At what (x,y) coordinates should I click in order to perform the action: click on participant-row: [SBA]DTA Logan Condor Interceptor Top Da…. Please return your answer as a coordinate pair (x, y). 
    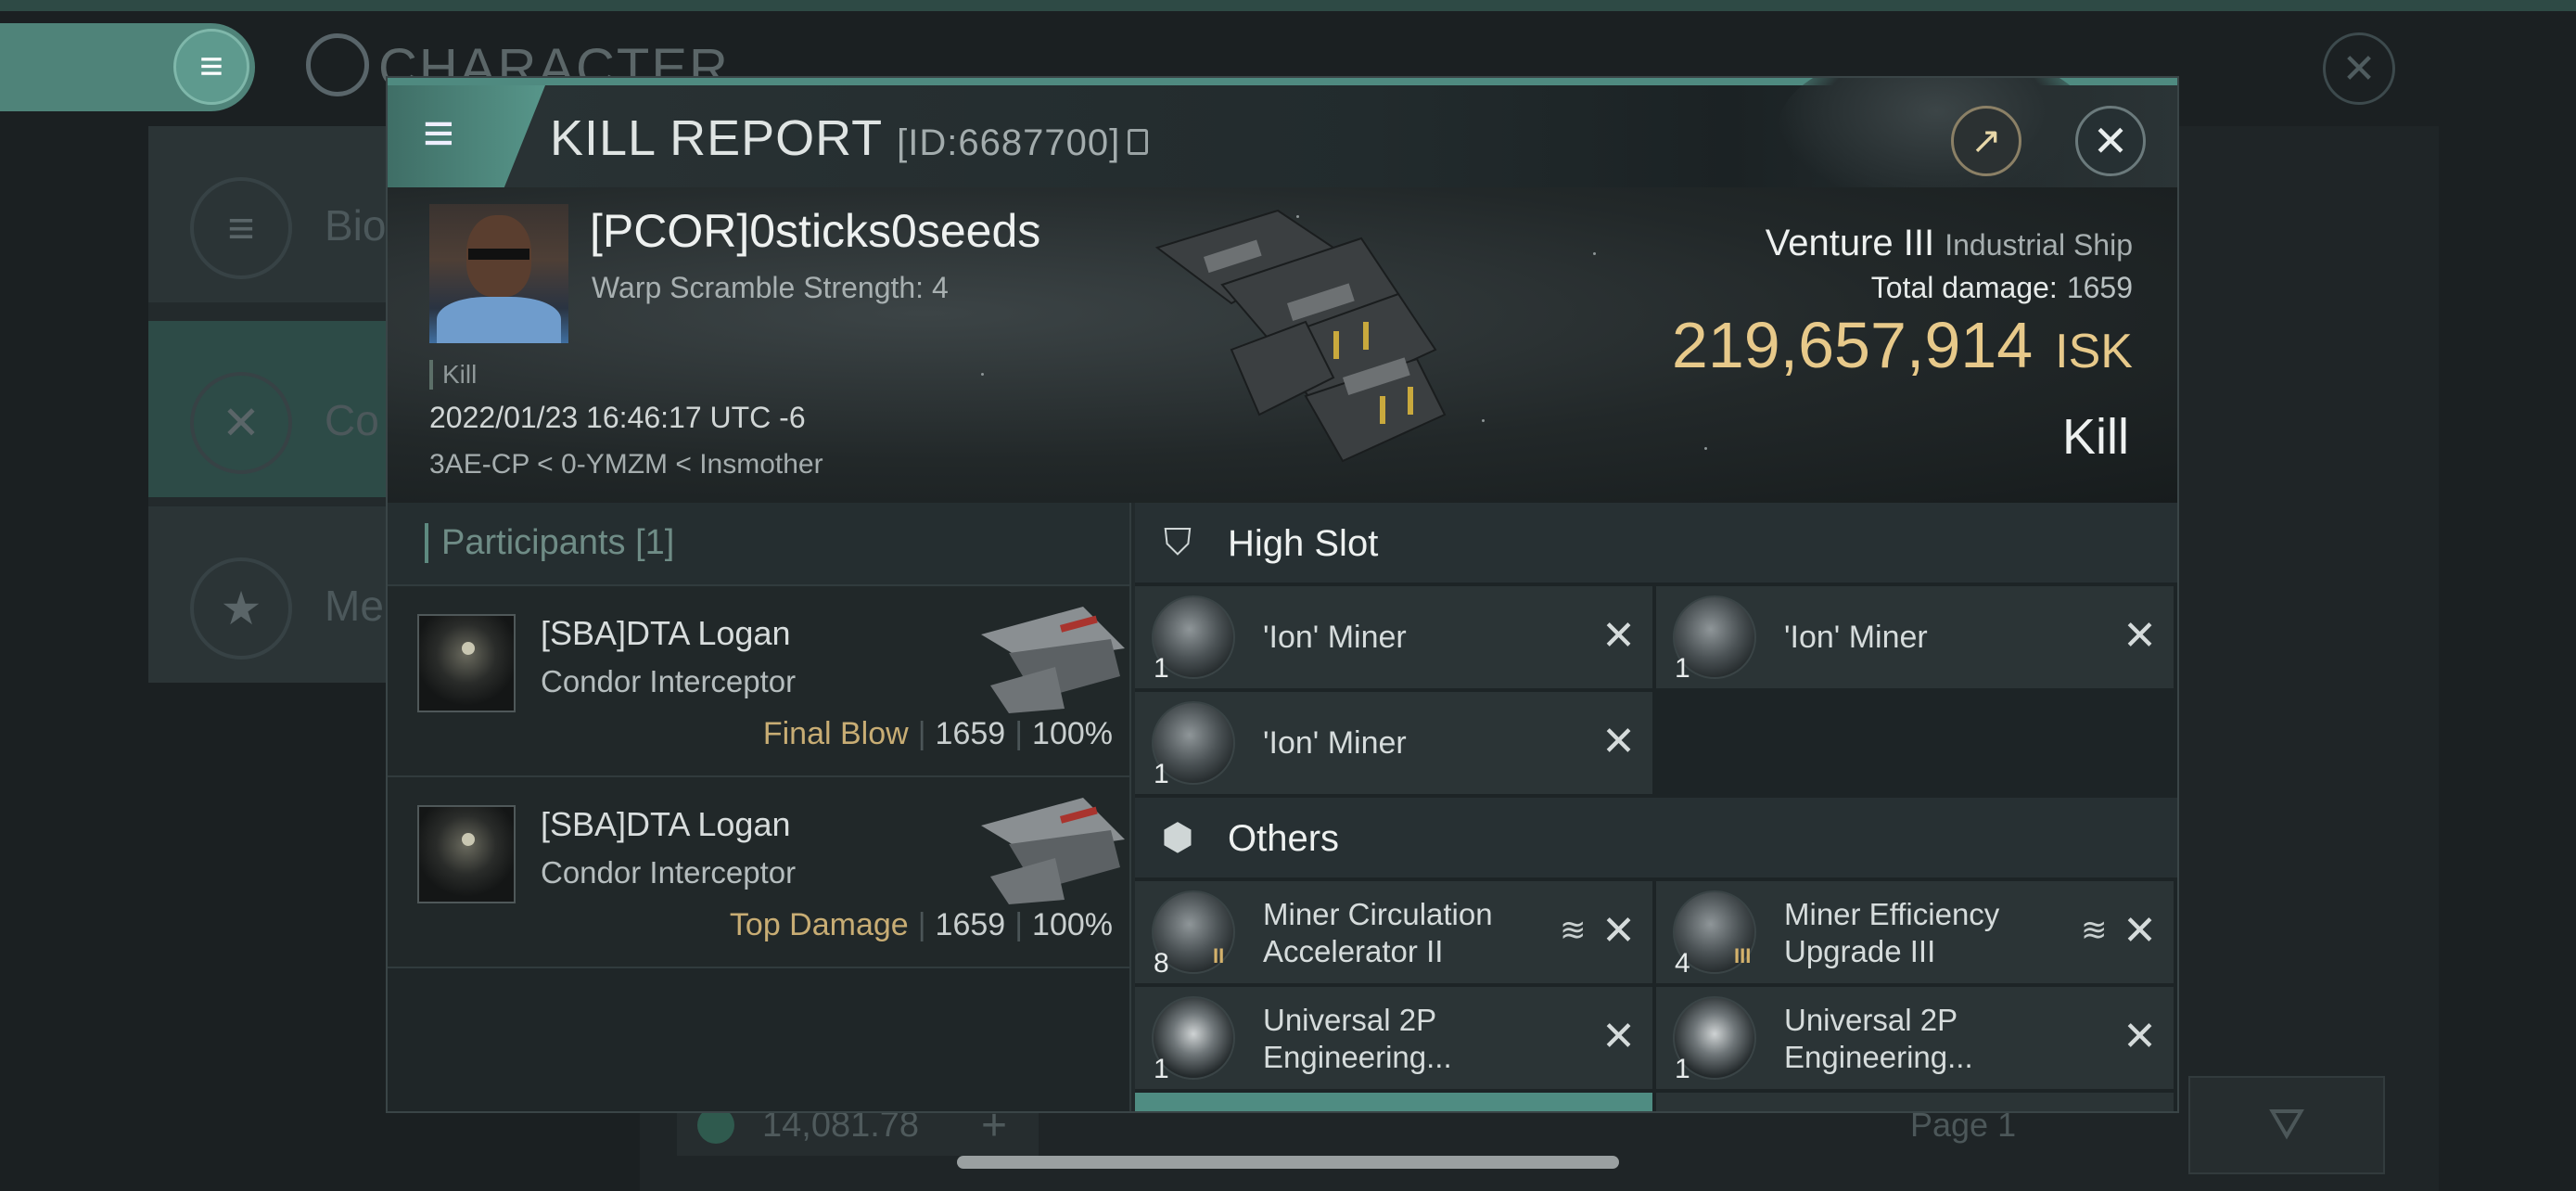
    Looking at the image, I should click on (759, 872).